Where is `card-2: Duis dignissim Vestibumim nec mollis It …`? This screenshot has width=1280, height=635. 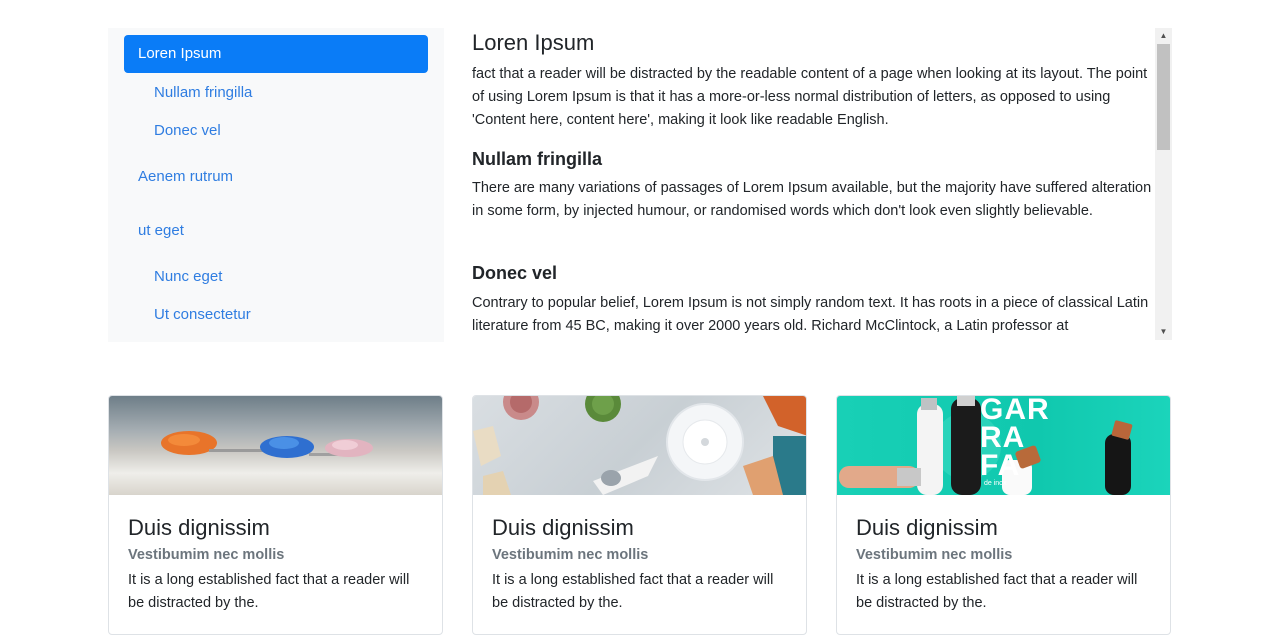 card-2: Duis dignissim Vestibumim nec mollis It … is located at coordinates (639, 515).